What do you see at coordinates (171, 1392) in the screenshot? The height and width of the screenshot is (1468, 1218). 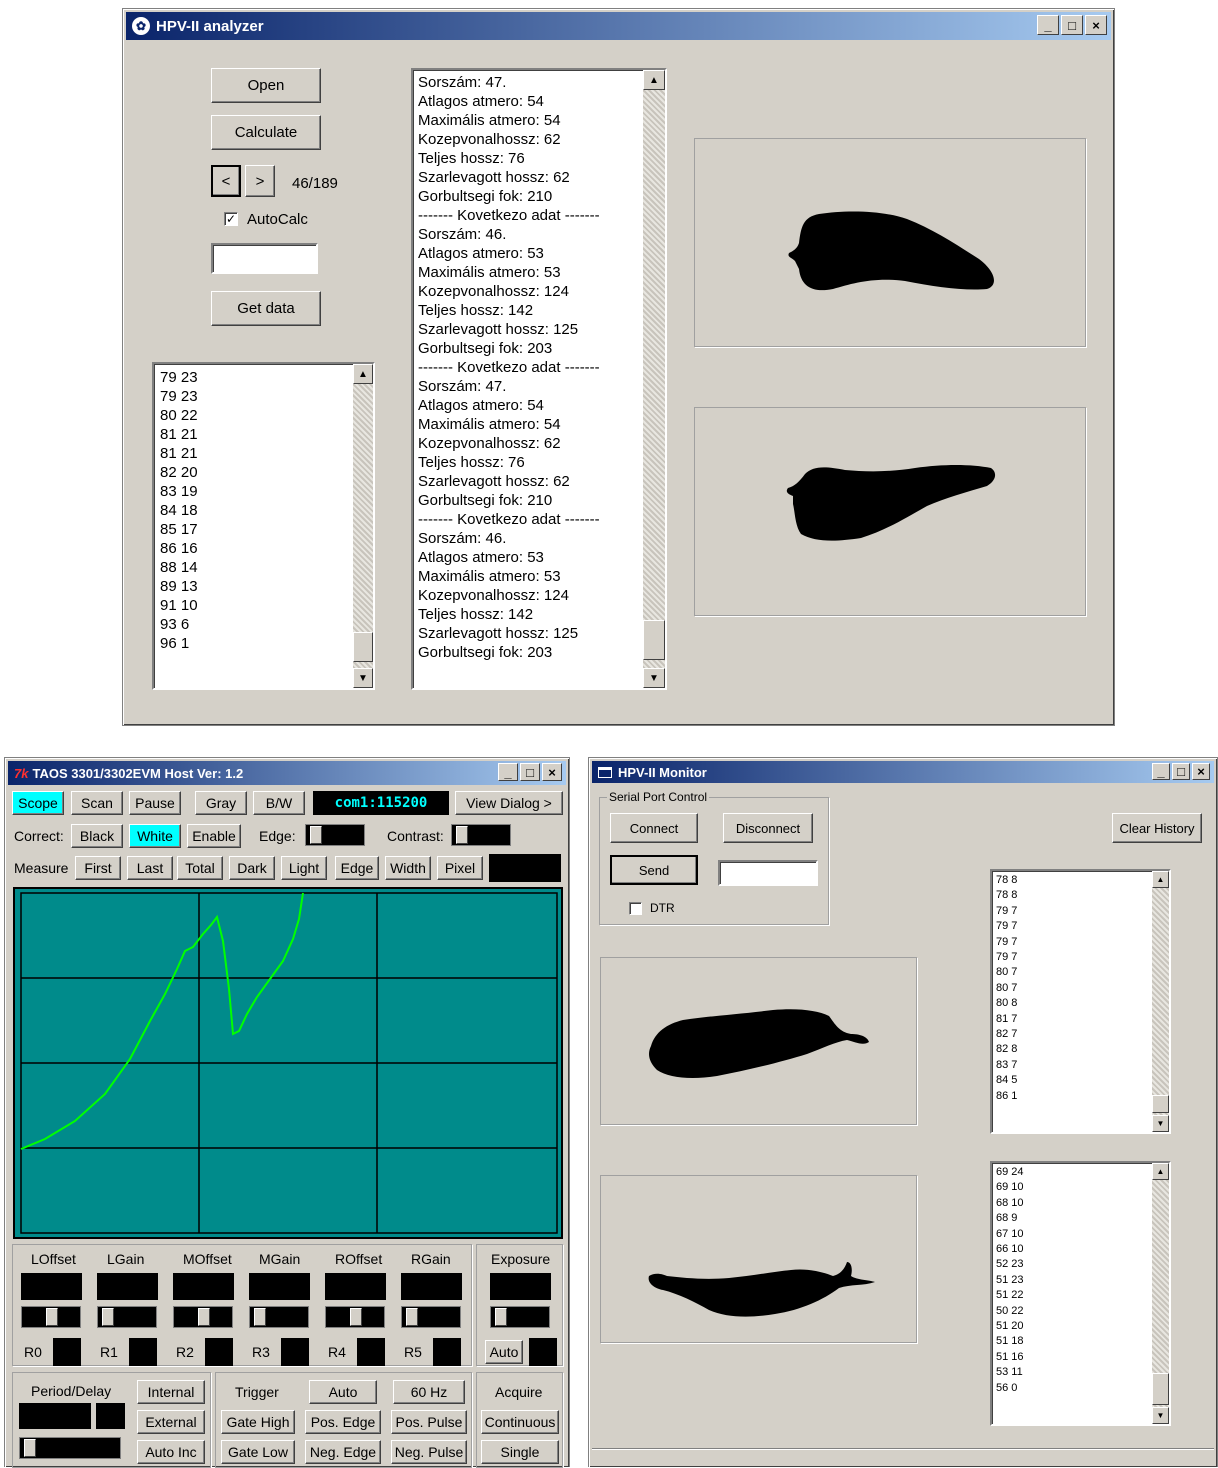 I see `internal-button: Internal` at bounding box center [171, 1392].